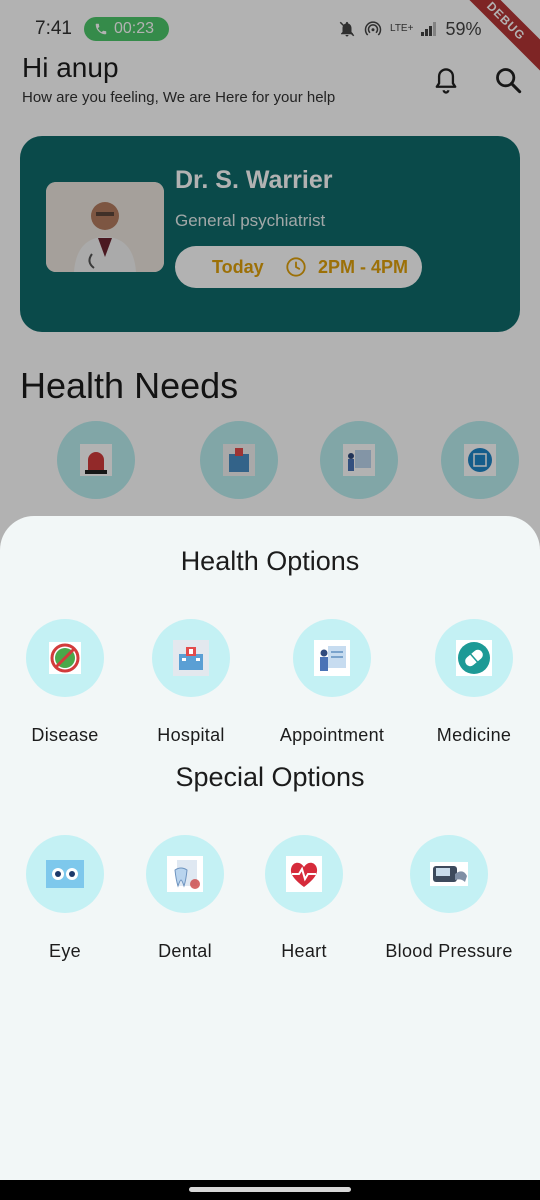  I want to click on option-heart: Heart, so click(304, 898).